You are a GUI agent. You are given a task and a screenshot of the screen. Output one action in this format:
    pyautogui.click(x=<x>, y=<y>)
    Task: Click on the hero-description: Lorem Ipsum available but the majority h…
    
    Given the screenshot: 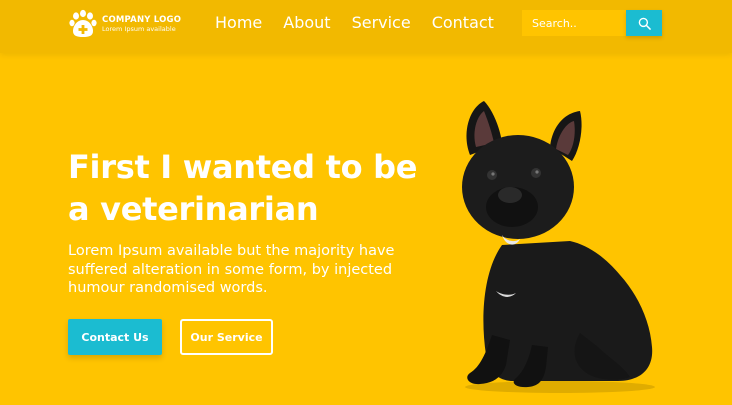 What is the action you would take?
    pyautogui.click(x=231, y=269)
    